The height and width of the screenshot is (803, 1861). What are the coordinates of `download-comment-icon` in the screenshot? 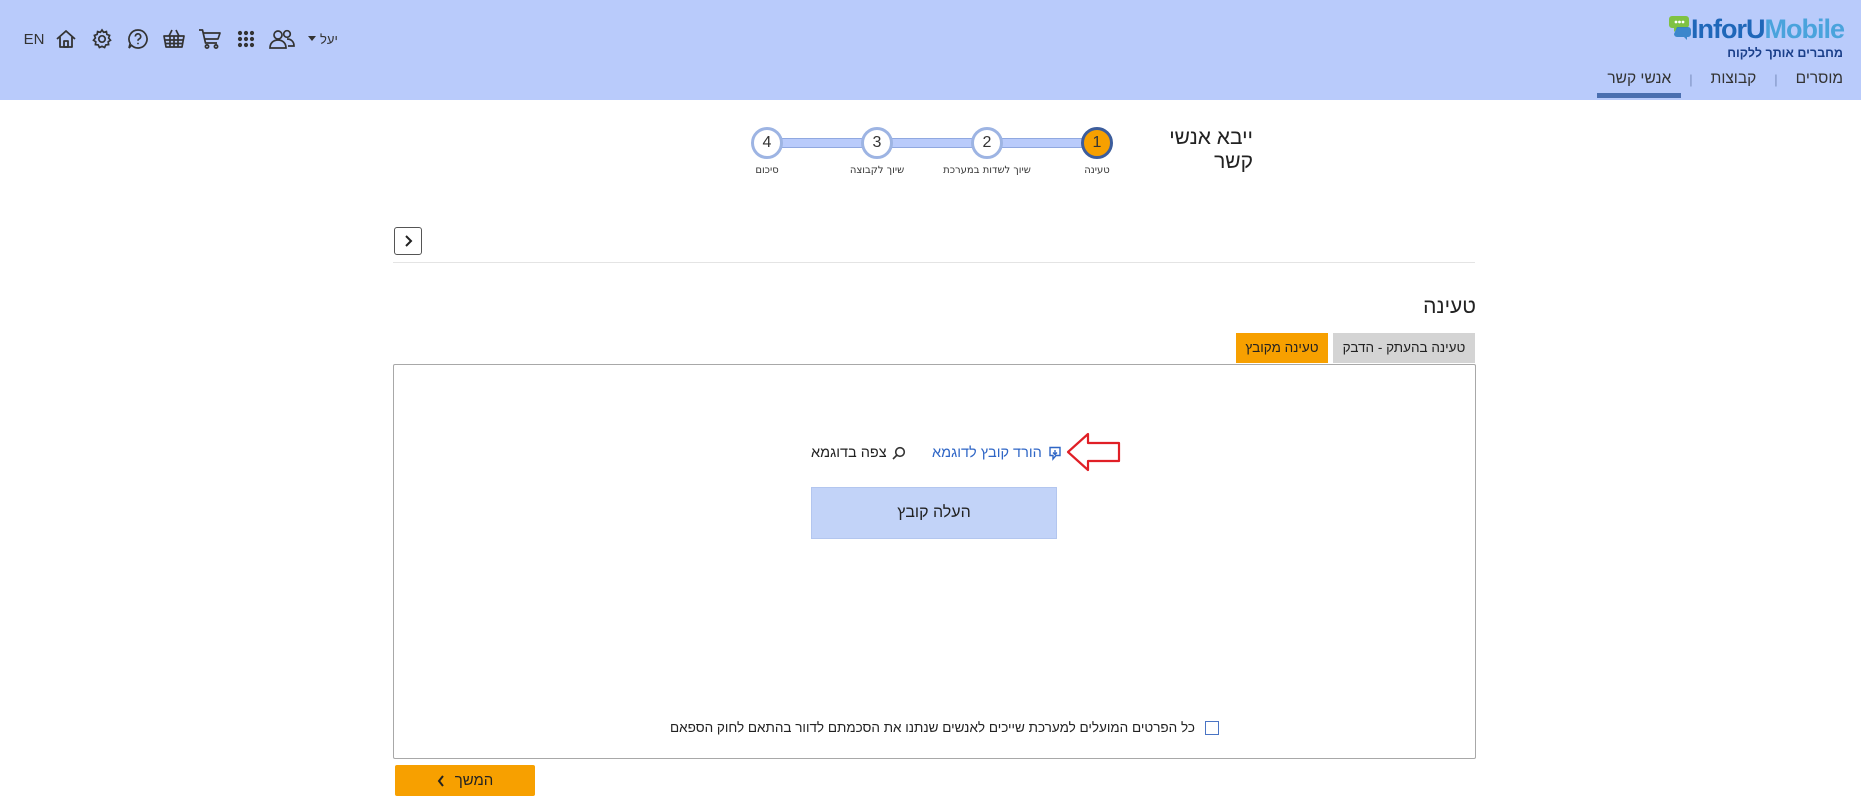 It's located at (1055, 453).